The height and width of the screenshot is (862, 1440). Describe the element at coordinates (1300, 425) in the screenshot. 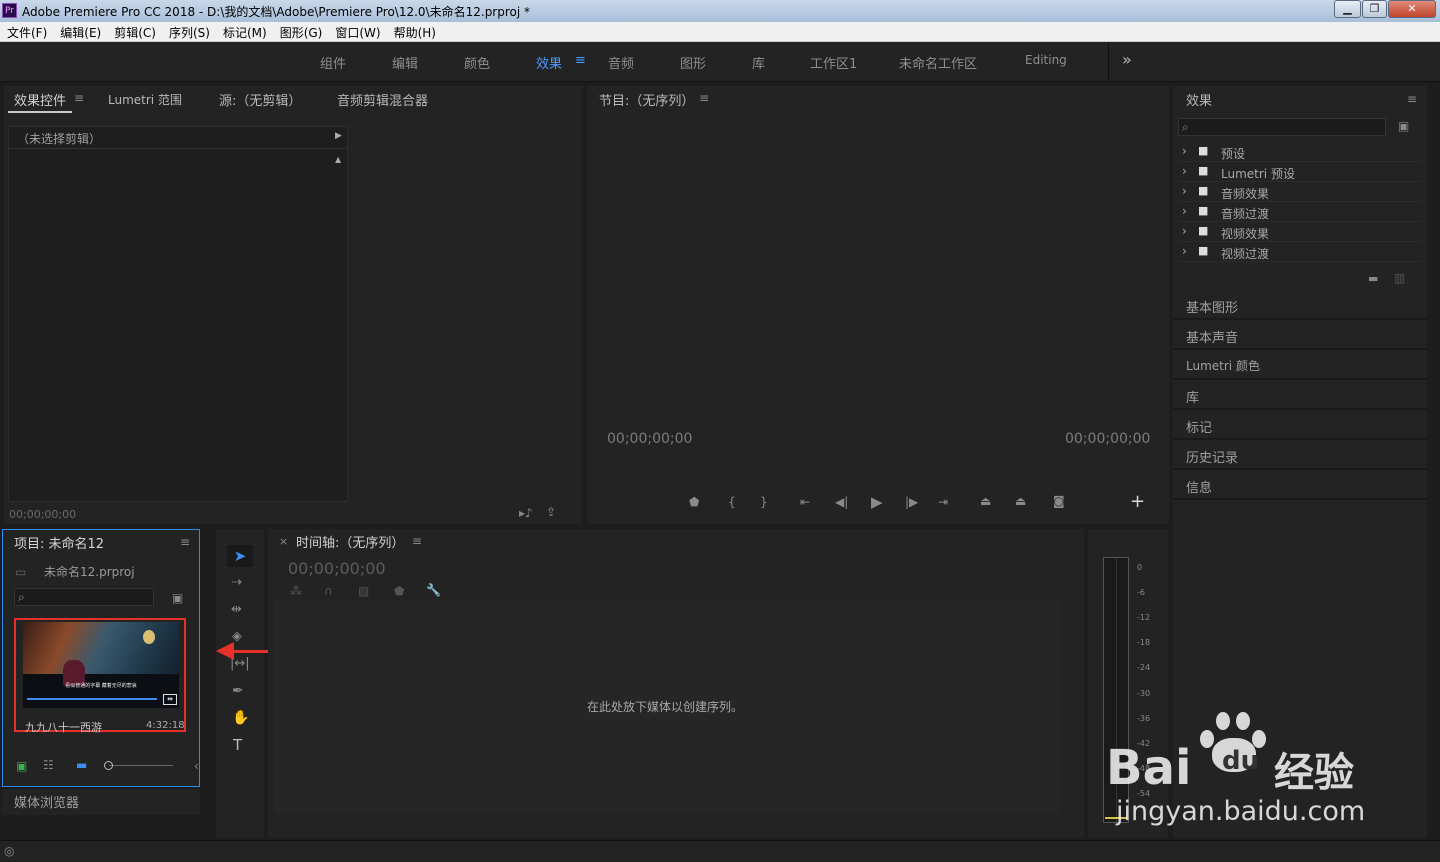

I see `panel-markers: 标记` at that location.